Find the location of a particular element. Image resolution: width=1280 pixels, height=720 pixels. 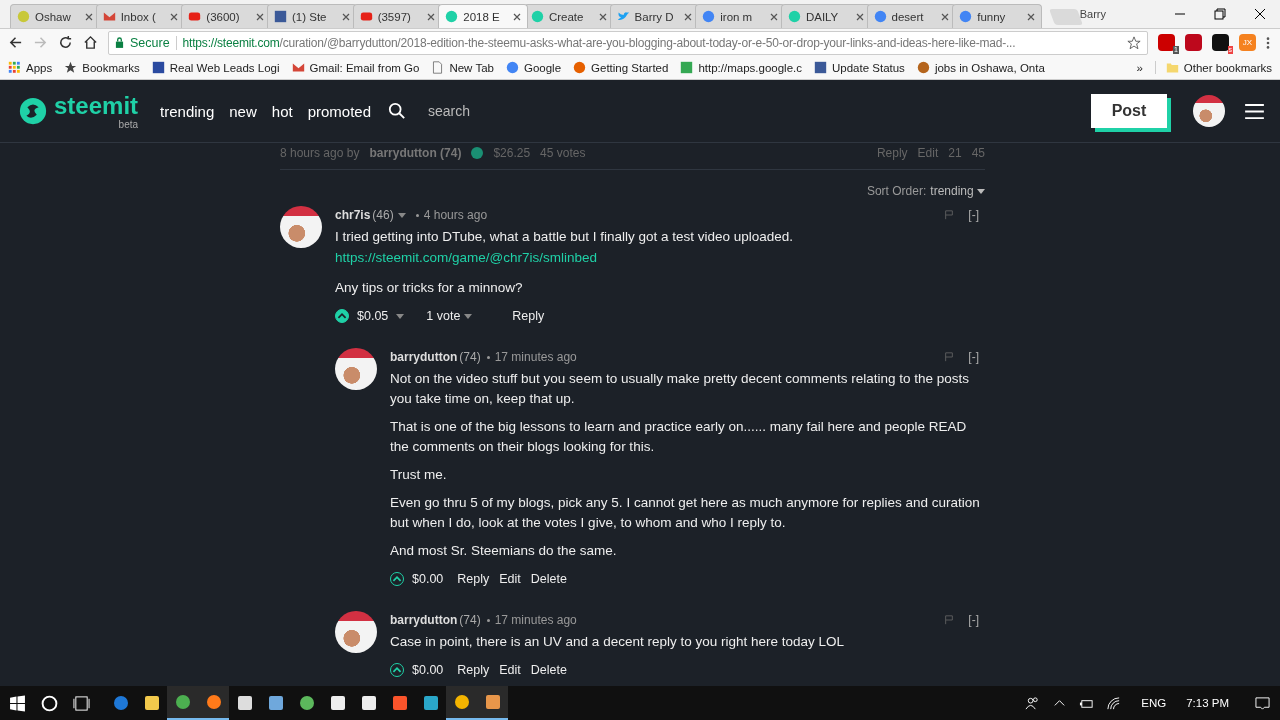

tab-title: (1) Ste is located at coordinates (309, 16).